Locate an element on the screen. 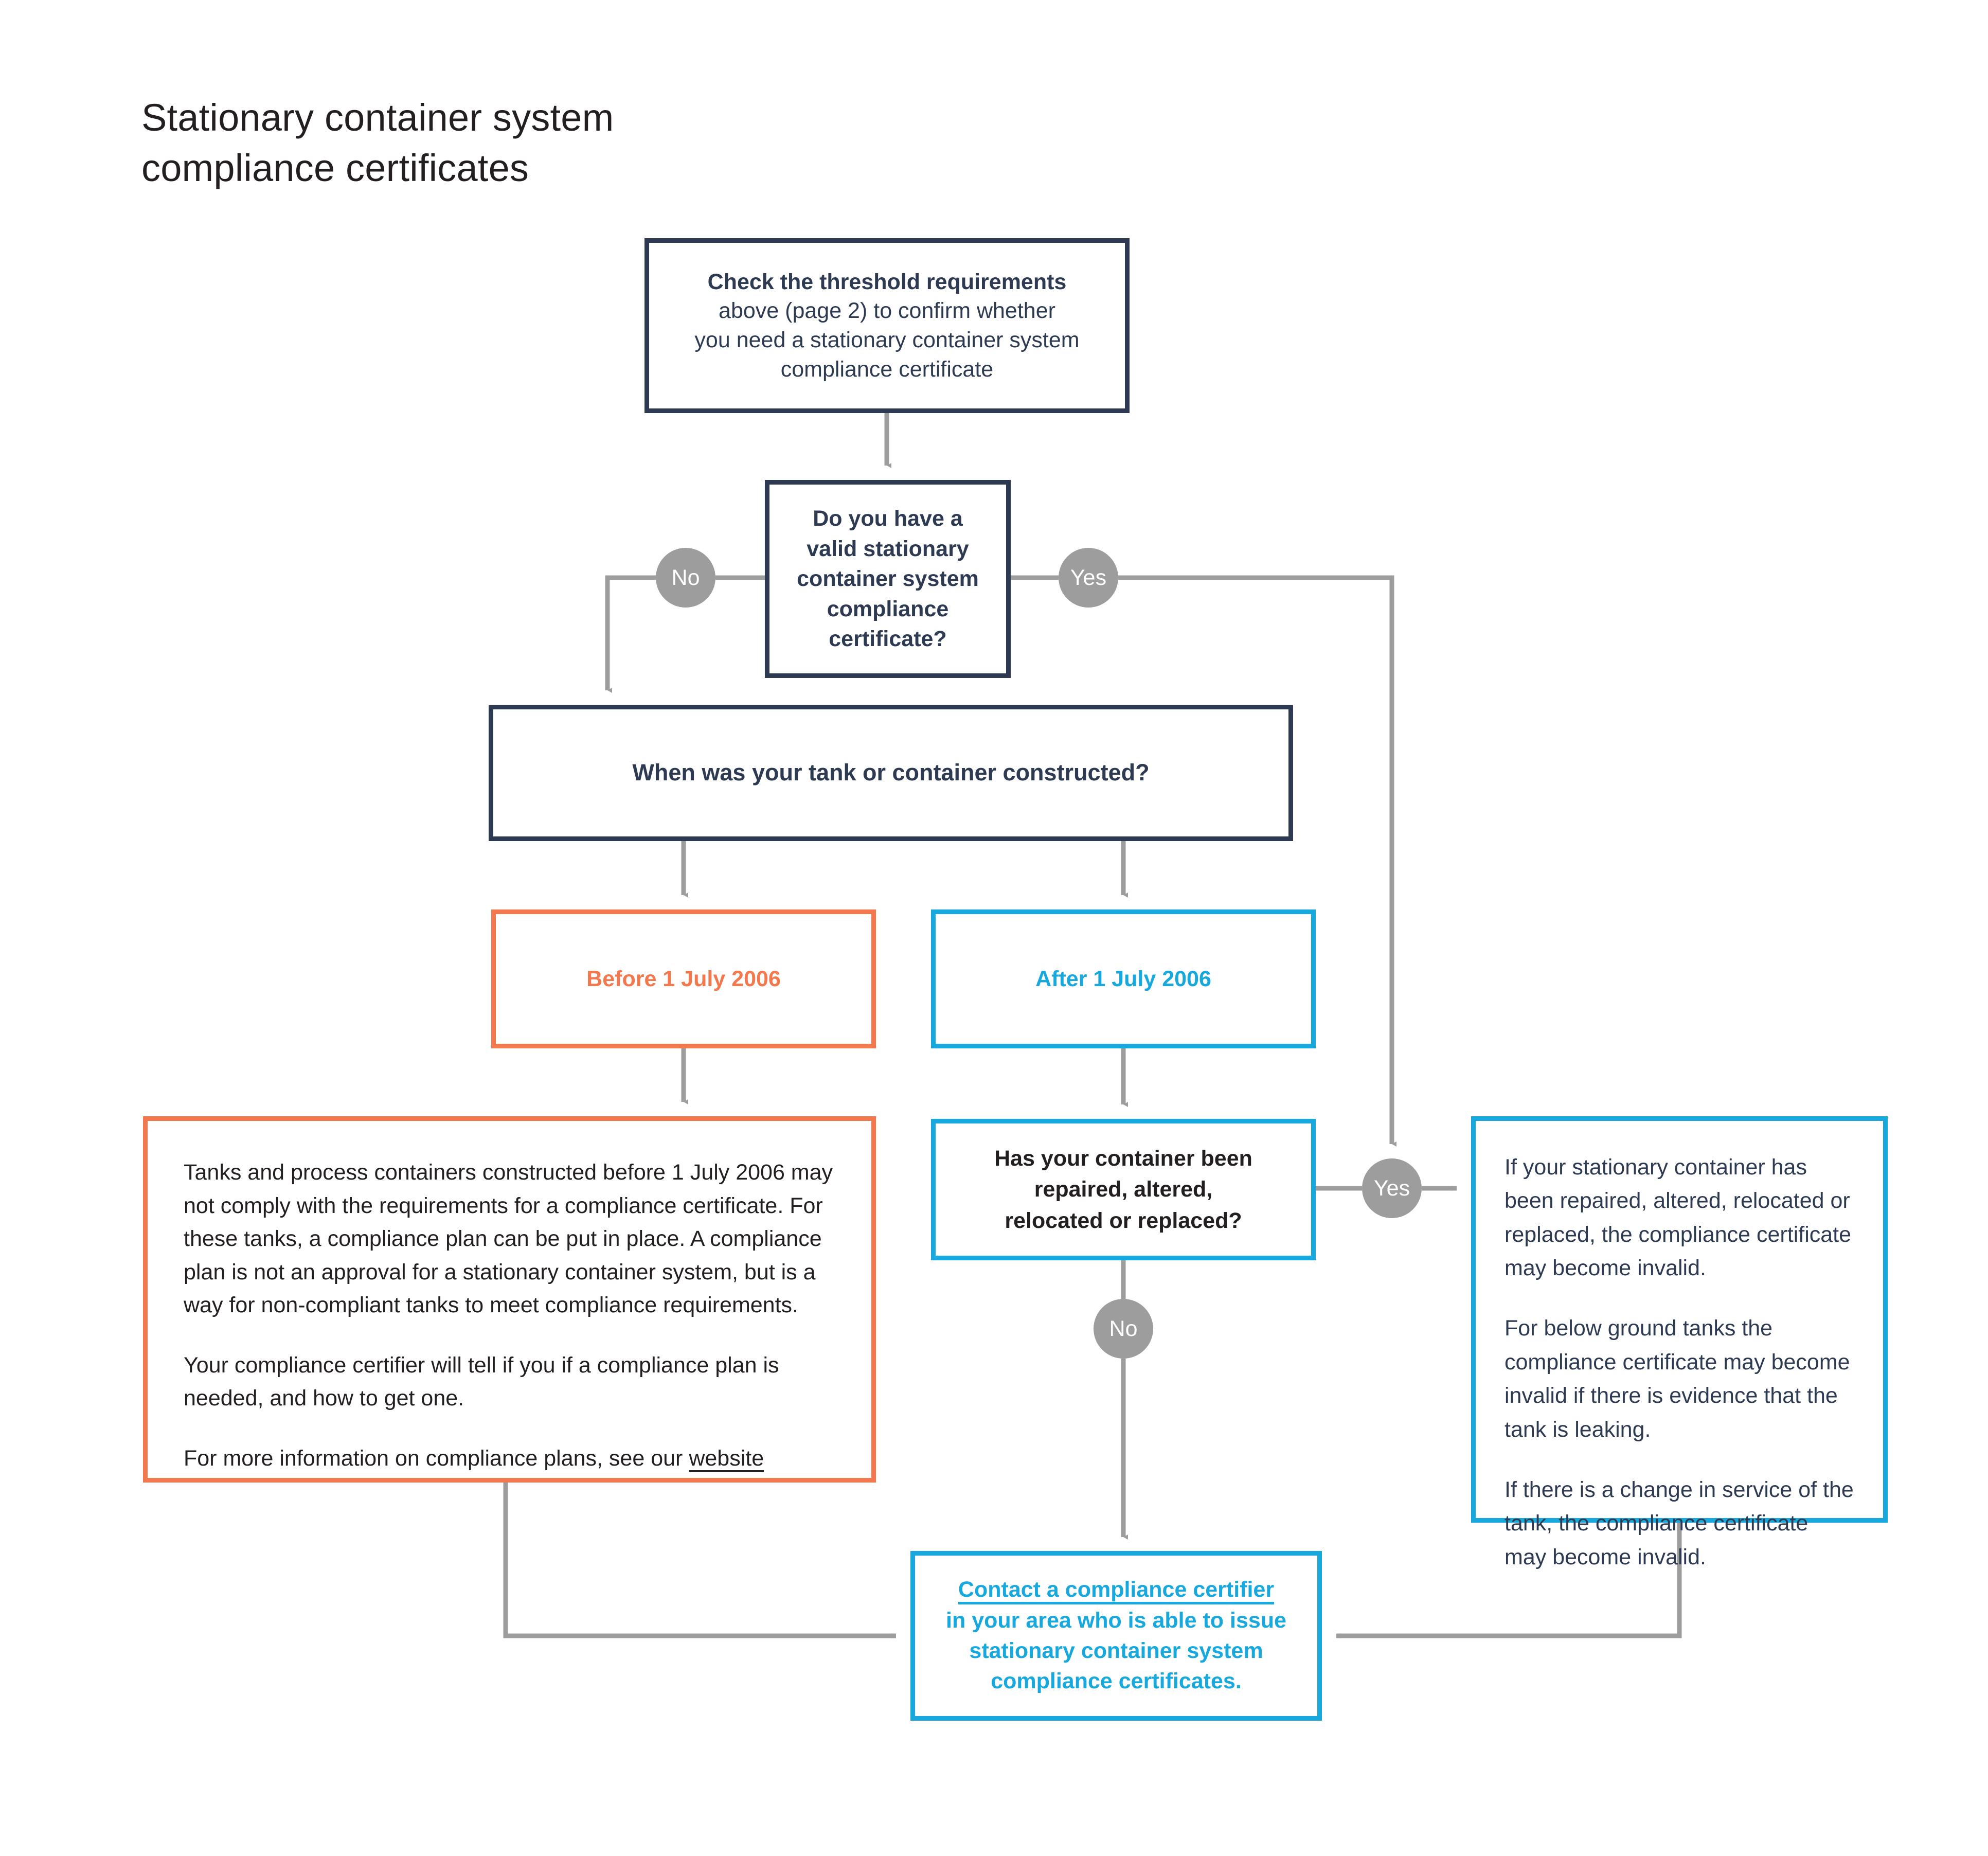  connector-yes-down-to-invalid is located at coordinates (1257, 861).